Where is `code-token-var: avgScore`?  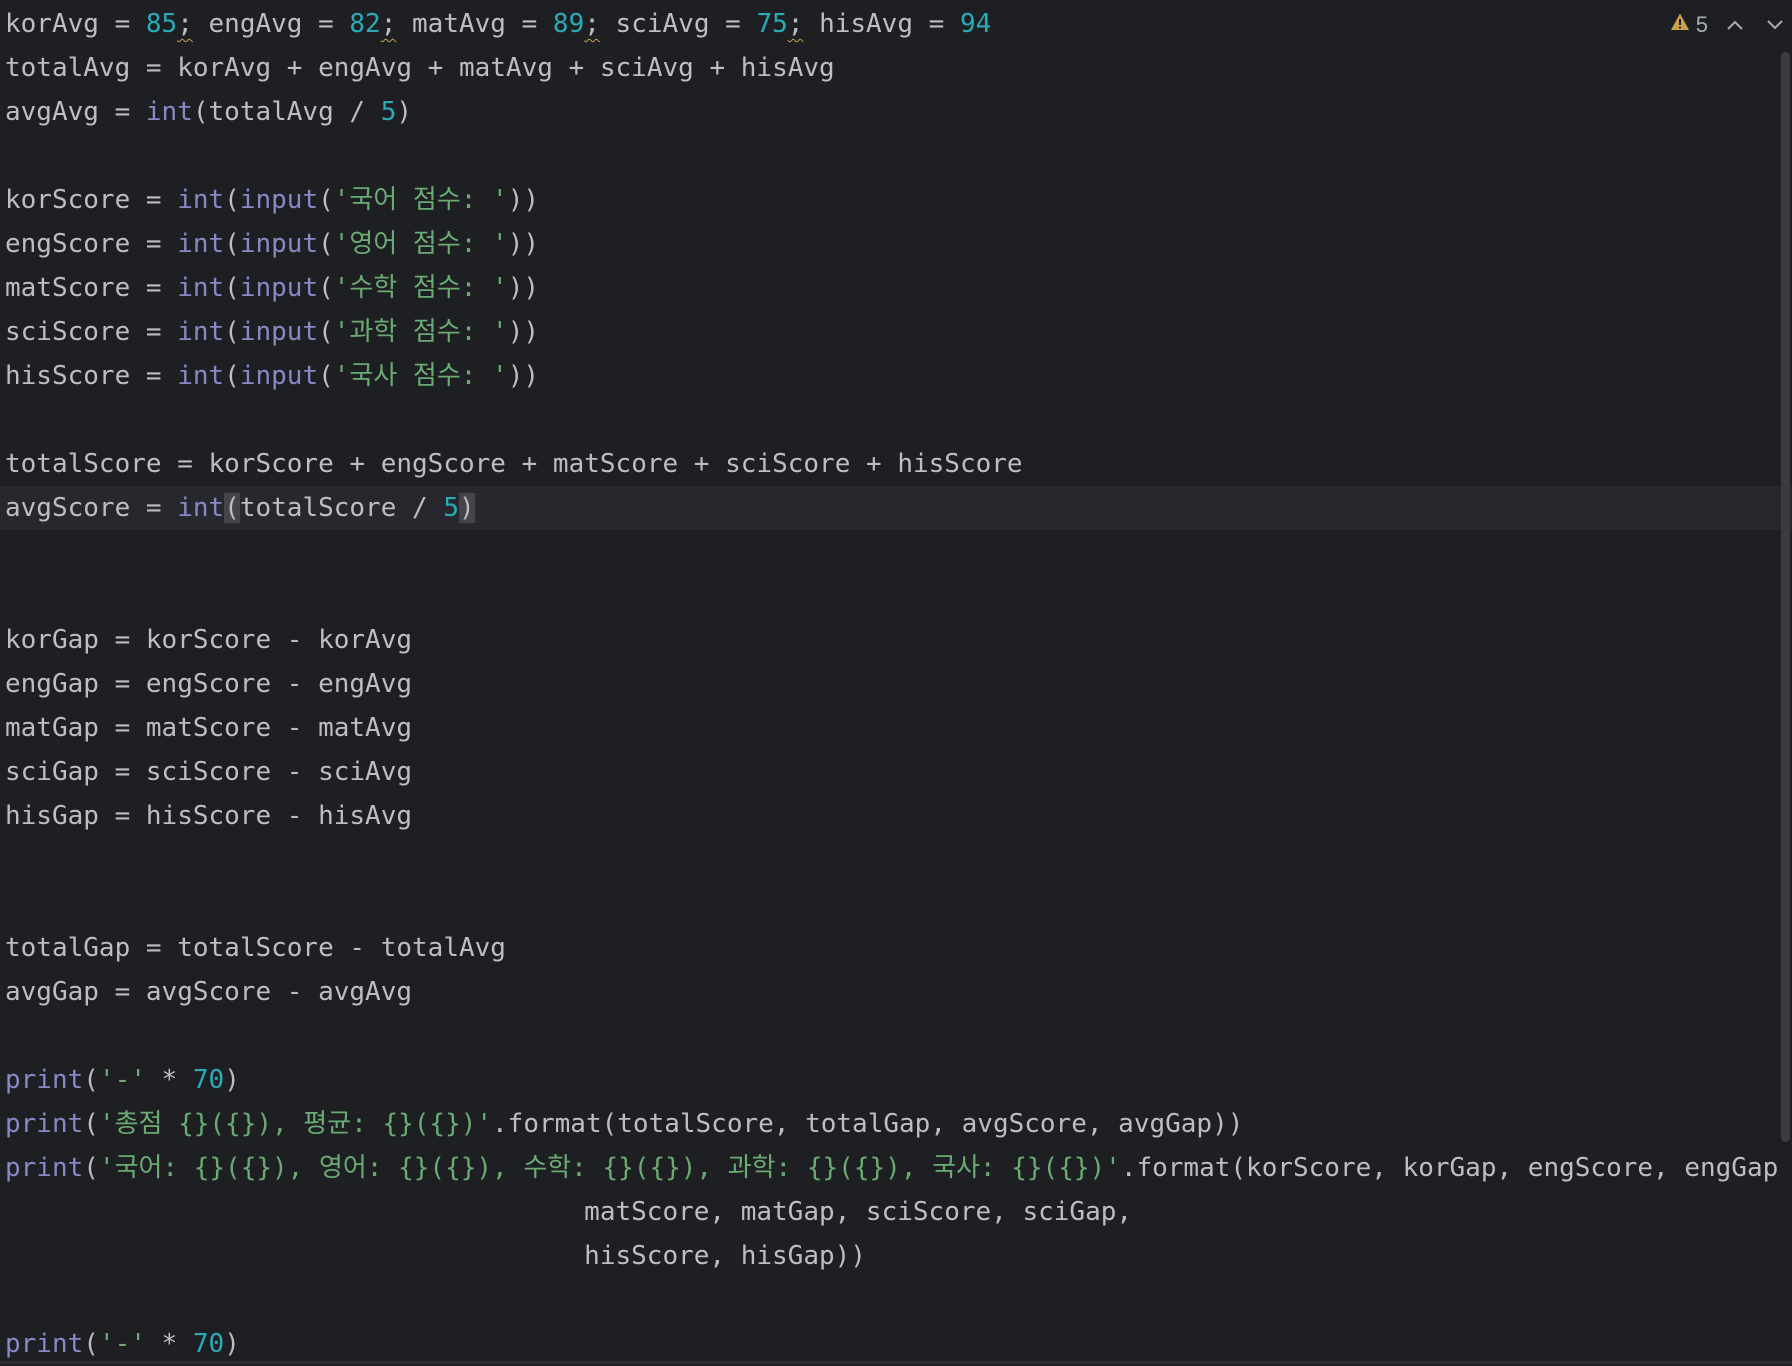
code-token-var: avgScore is located at coordinates (68, 508).